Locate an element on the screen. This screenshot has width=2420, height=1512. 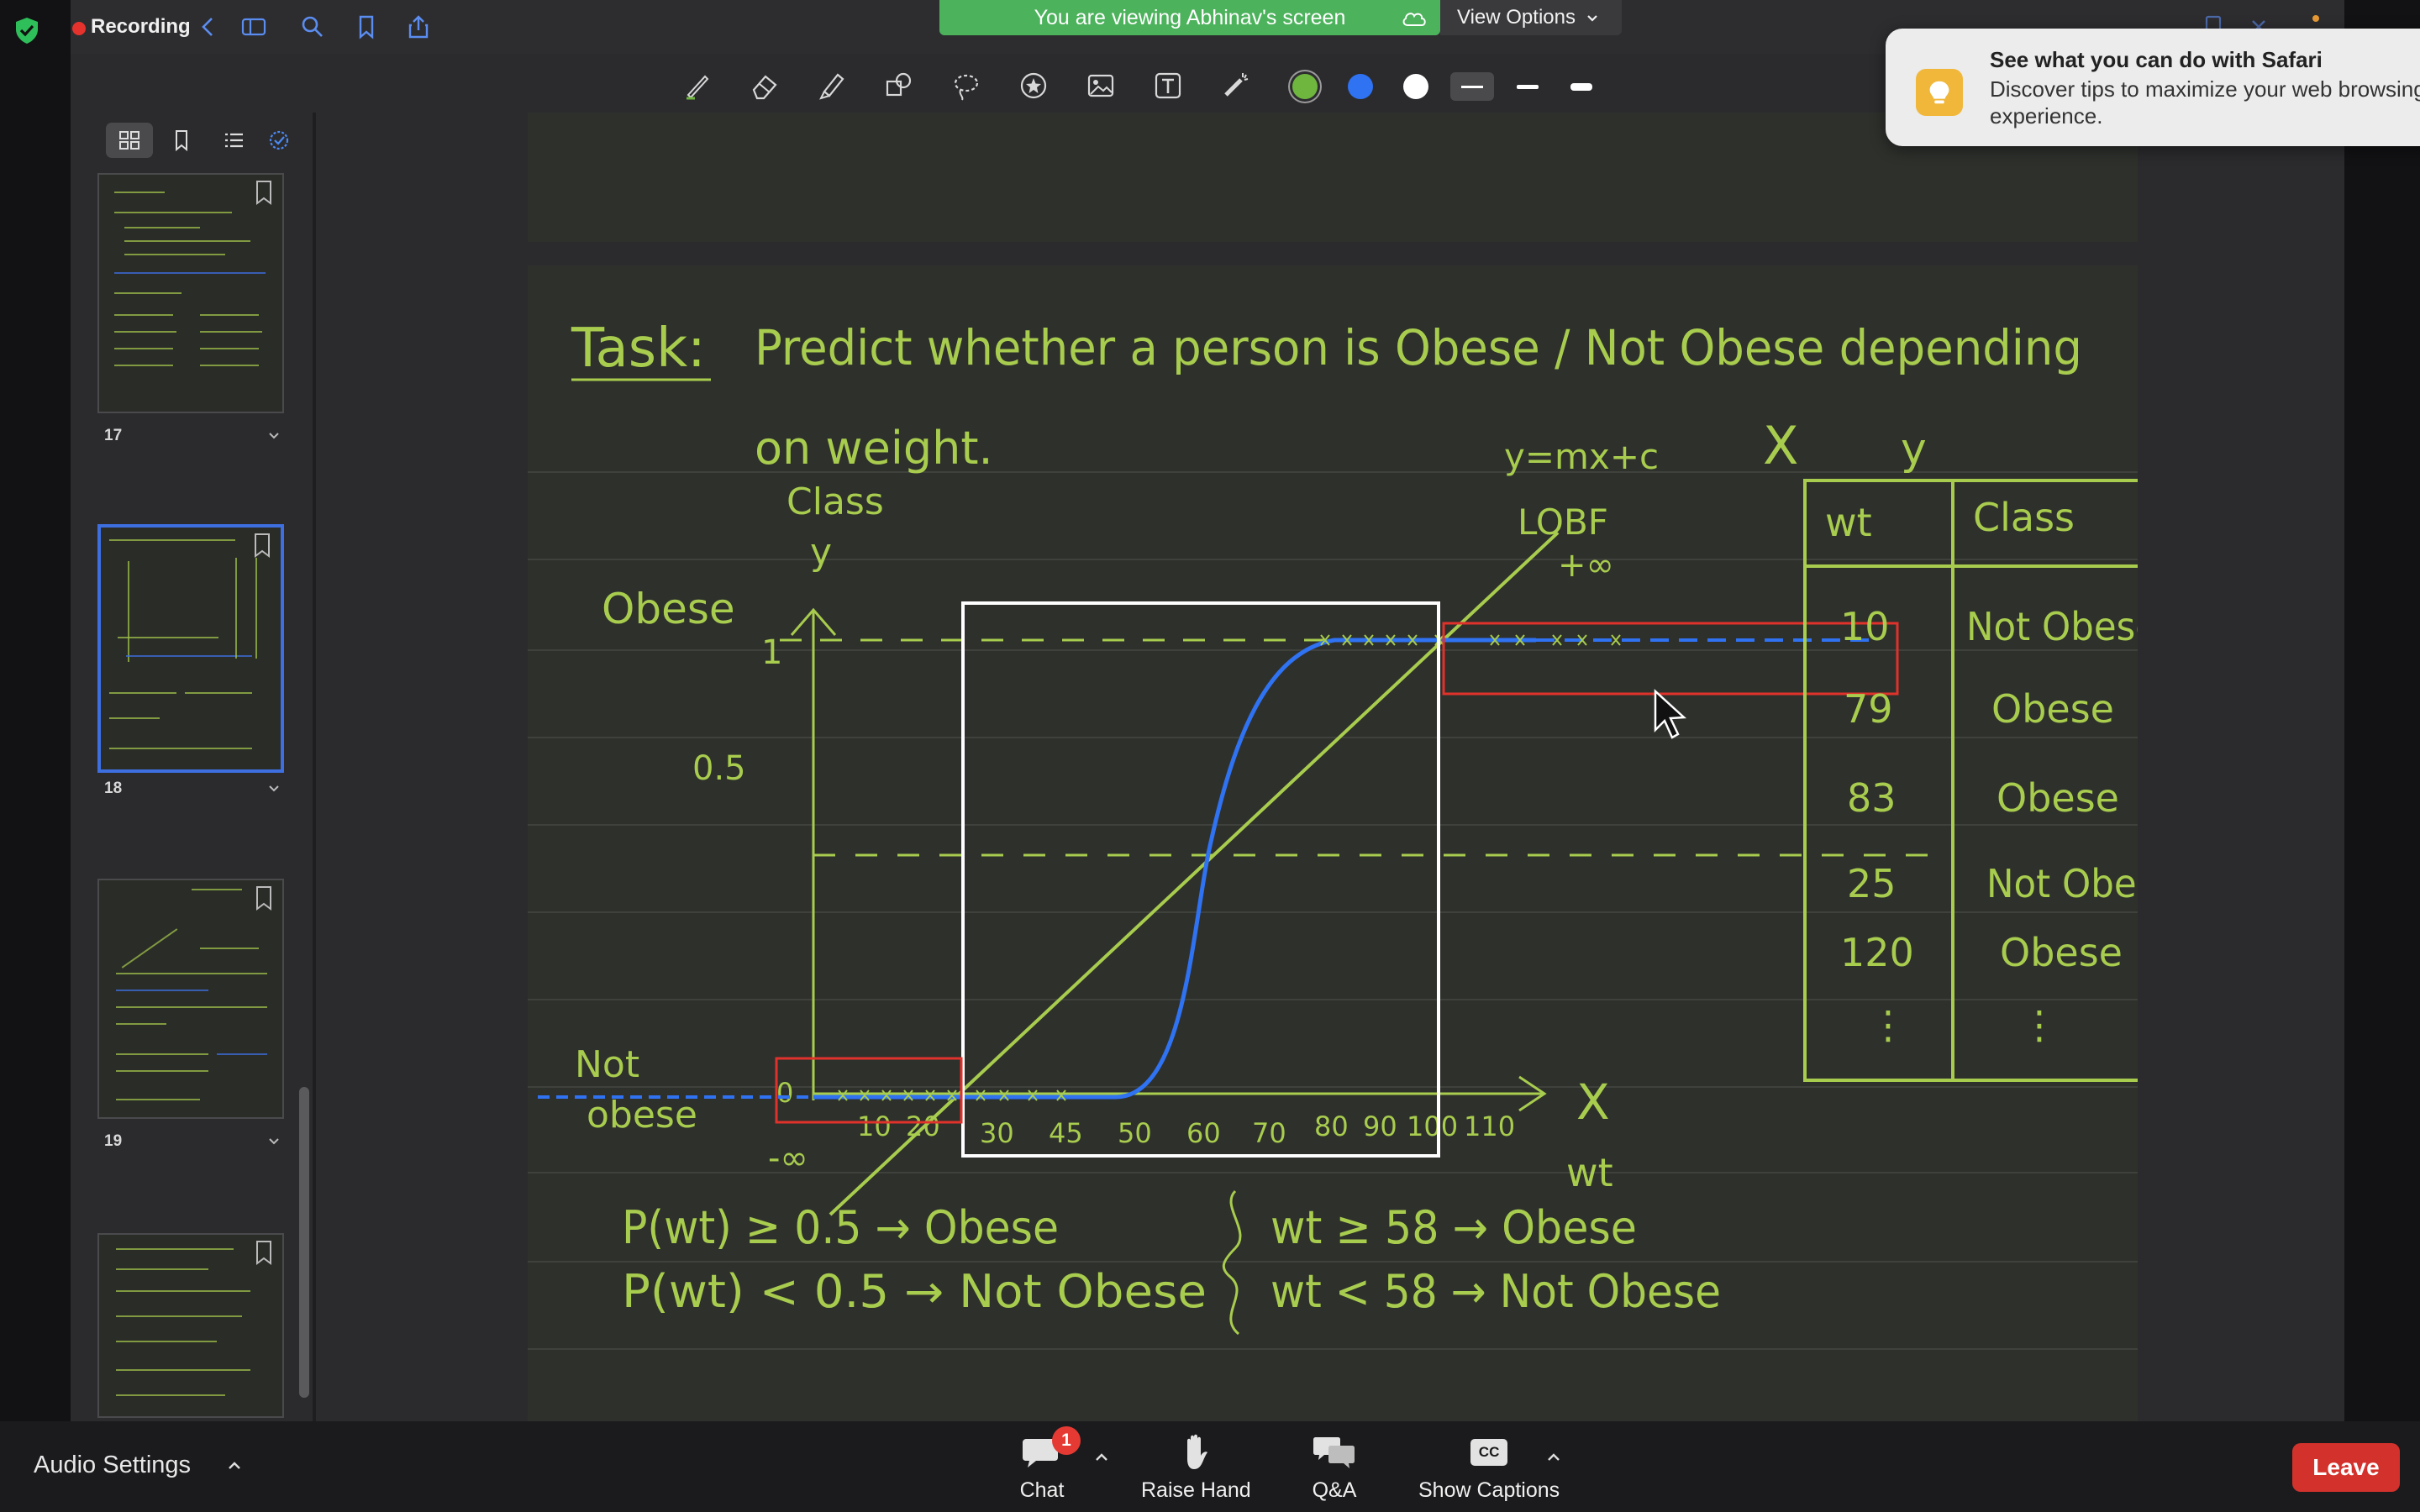
lobf-label: LOBF is located at coordinates (1563, 522).